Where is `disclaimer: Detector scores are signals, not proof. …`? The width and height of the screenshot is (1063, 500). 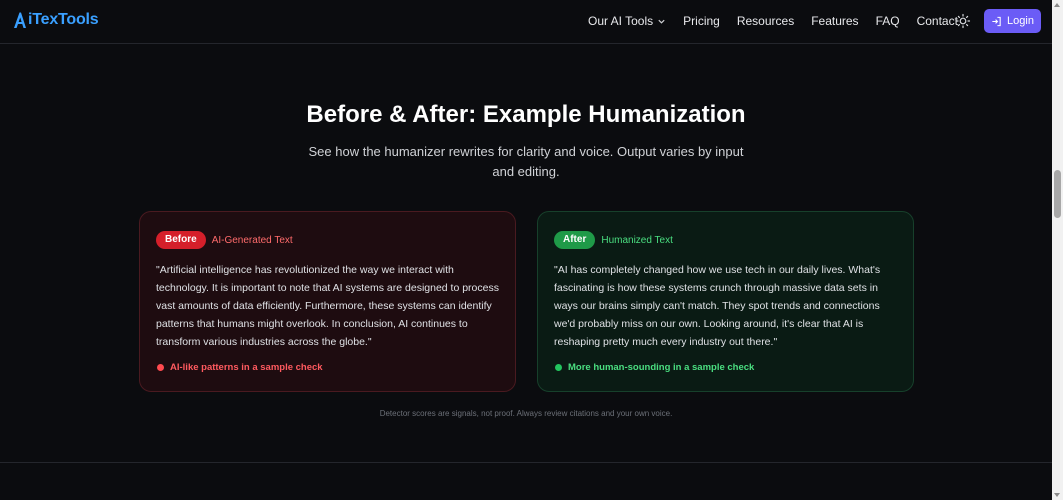
disclaimer: Detector scores are signals, not proof. … is located at coordinates (526, 413).